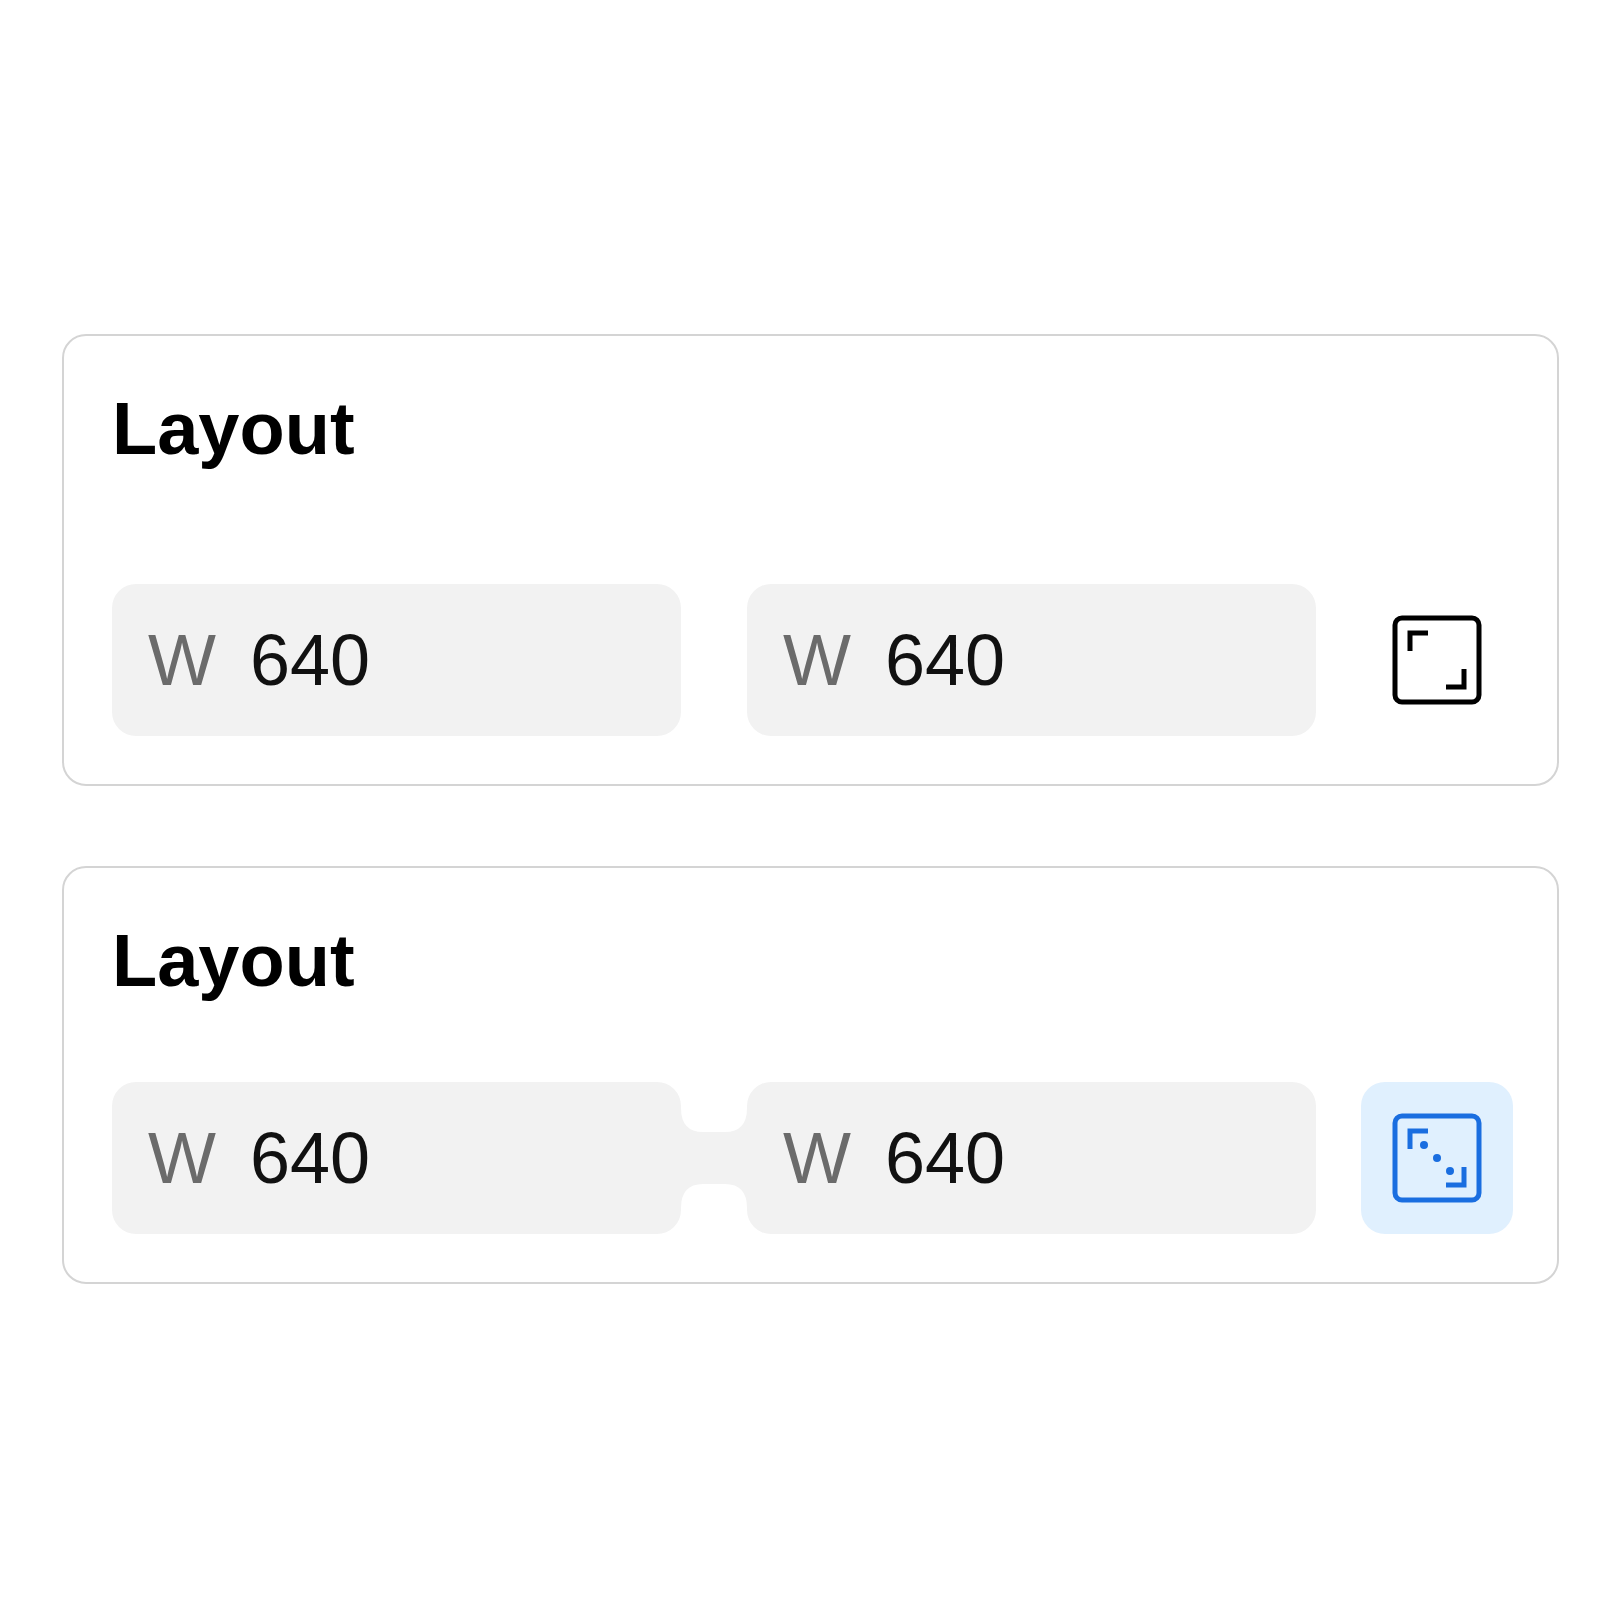  What do you see at coordinates (1437, 660) in the screenshot?
I see `frame-icon` at bounding box center [1437, 660].